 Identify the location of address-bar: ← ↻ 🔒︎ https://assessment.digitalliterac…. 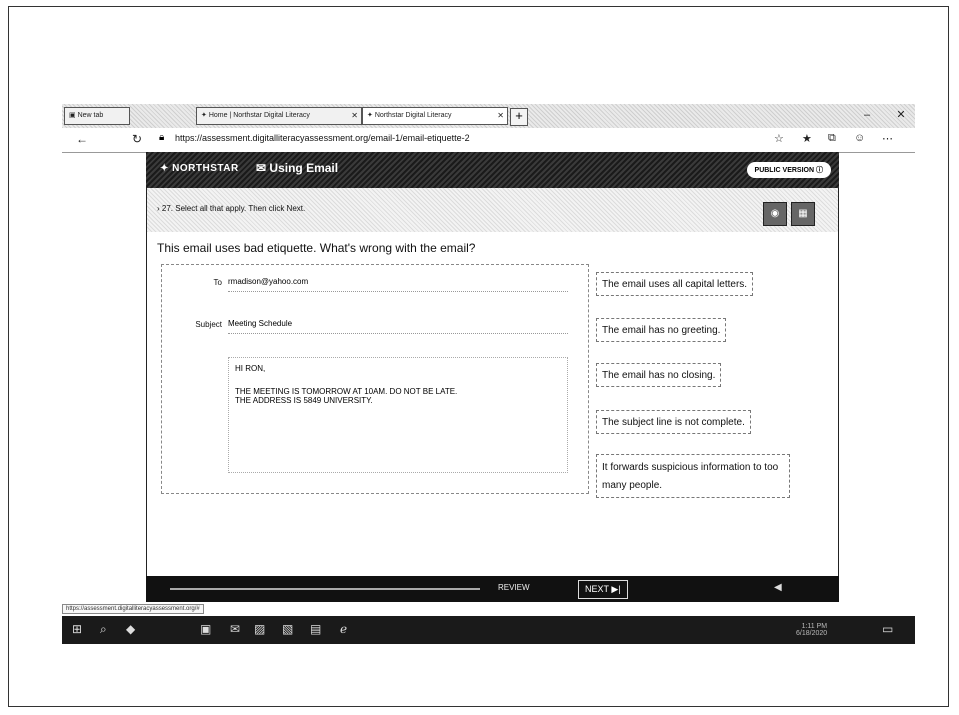
(488, 140).